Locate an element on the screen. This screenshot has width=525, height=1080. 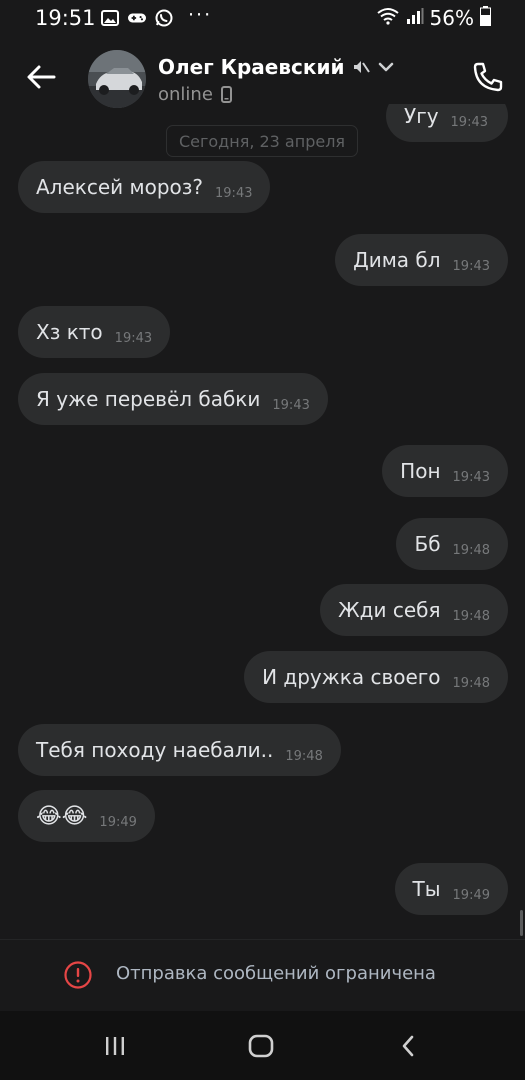
home-icon is located at coordinates (261, 1046).